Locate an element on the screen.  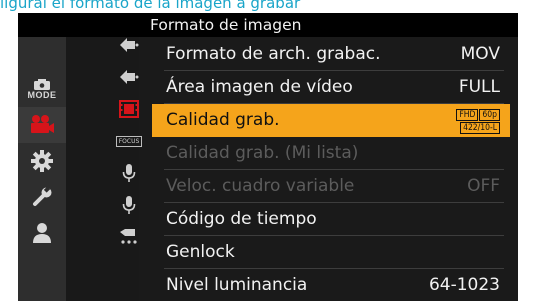
sub-tab-3-active is located at coordinates (129, 109).